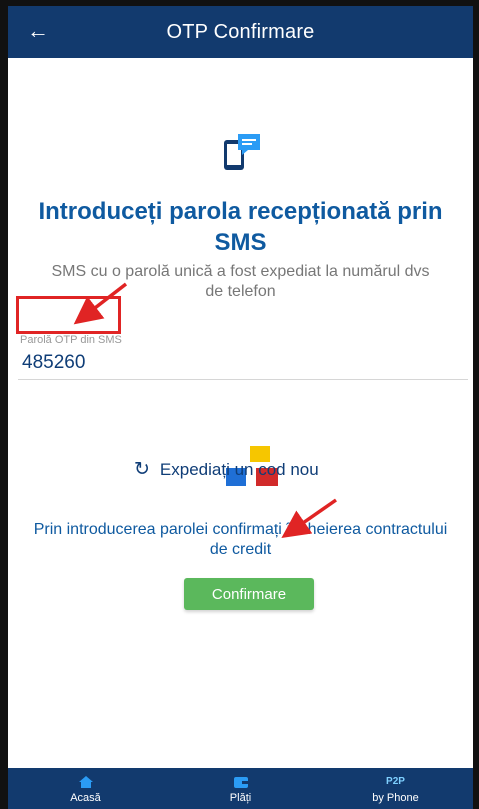 The height and width of the screenshot is (809, 479). I want to click on home-icon, so click(86, 782).